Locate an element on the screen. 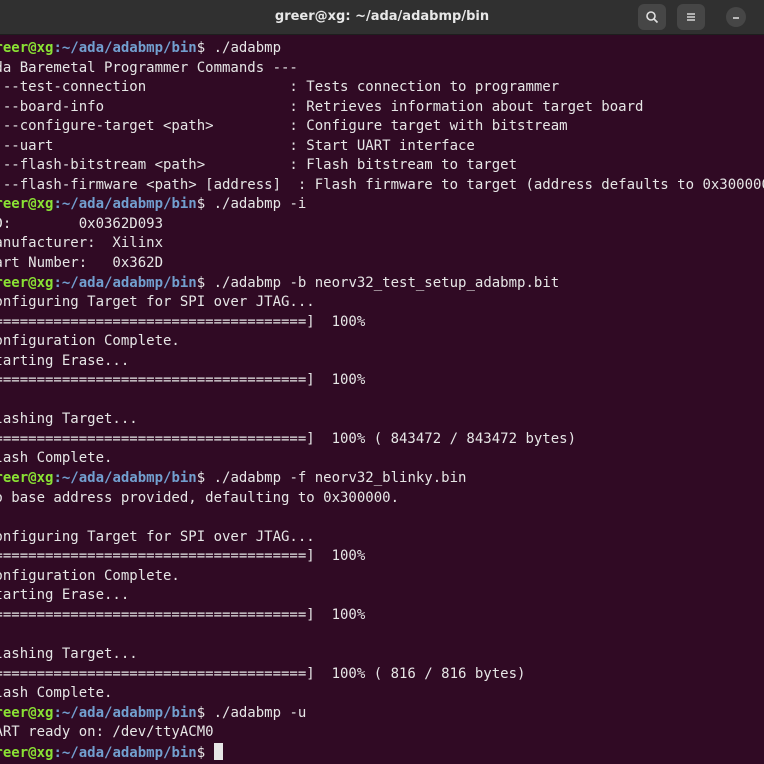 This screenshot has width=764, height=764. output-line: --uart : Start UART interface is located at coordinates (237, 145).